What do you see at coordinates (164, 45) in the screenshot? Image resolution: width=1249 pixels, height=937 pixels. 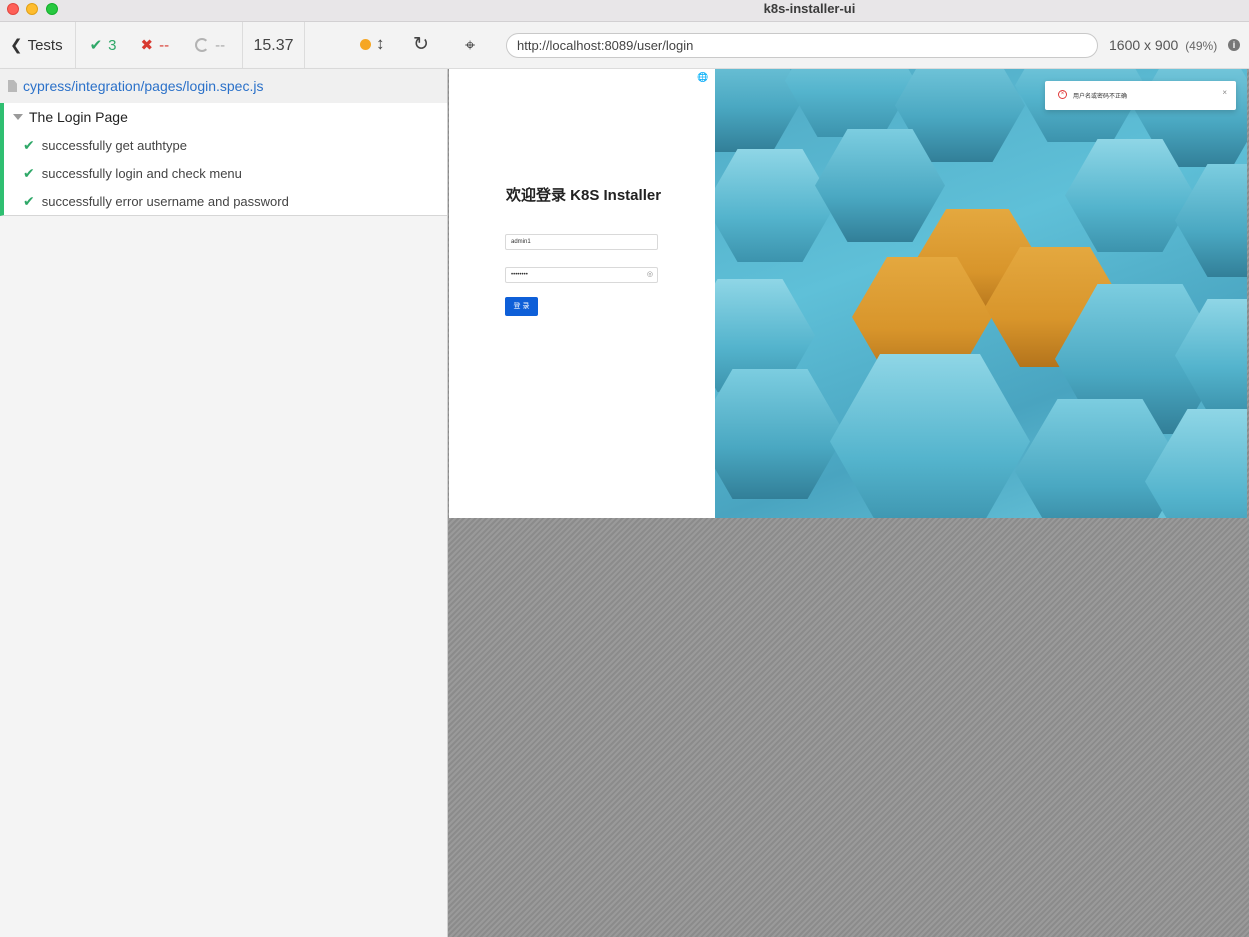 I see `failed-value: --` at bounding box center [164, 45].